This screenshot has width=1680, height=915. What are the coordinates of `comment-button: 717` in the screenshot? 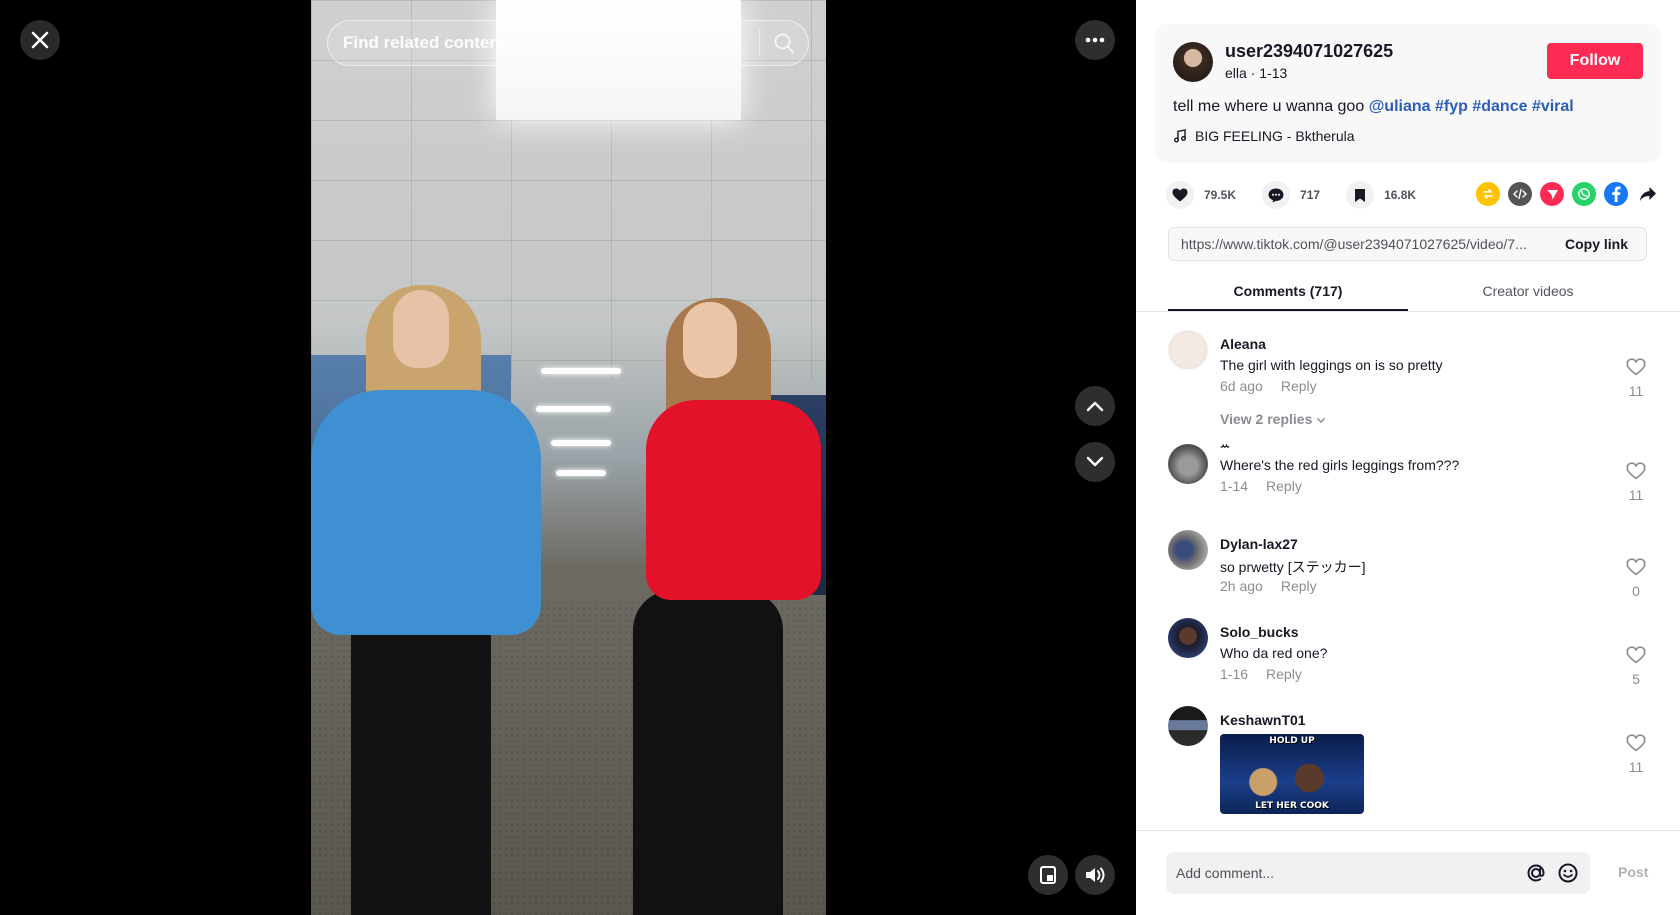 It's located at (1291, 195).